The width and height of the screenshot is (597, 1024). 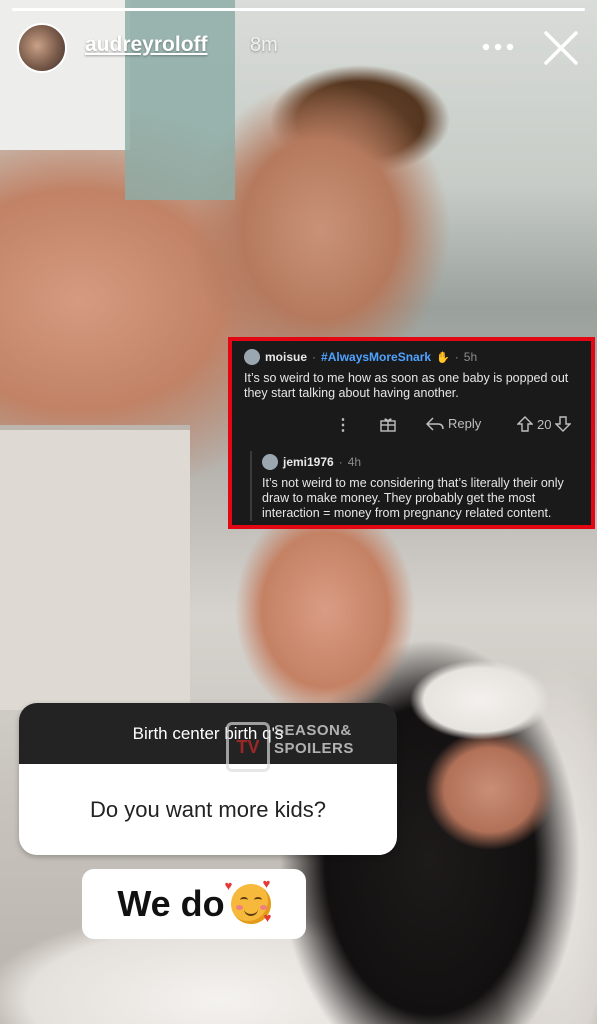 I want to click on comment-time: 5h, so click(x=470, y=357).